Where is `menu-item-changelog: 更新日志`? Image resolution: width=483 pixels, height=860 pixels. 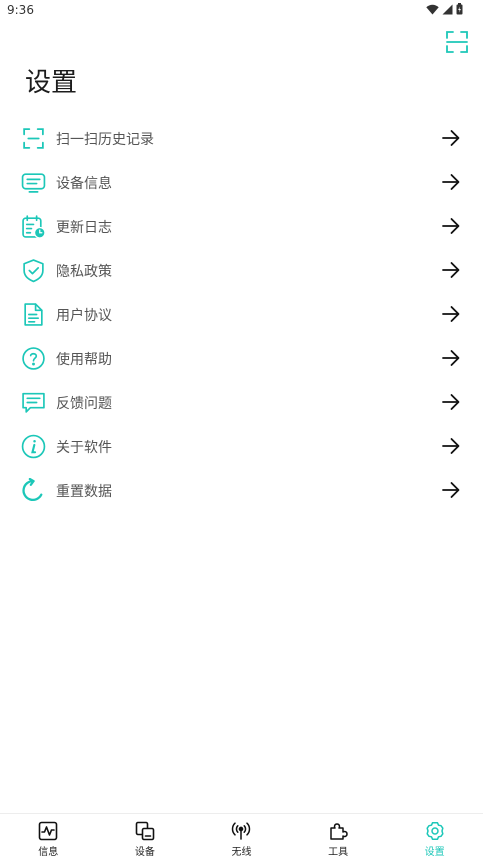
menu-item-changelog: 更新日志 is located at coordinates (241, 226).